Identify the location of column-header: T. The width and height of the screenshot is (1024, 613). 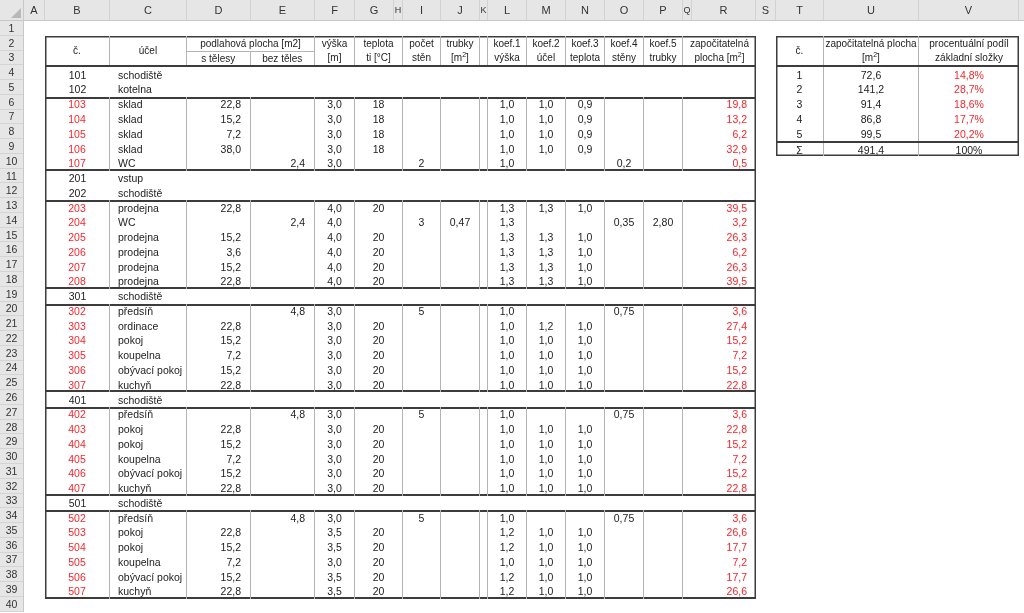
(800, 10).